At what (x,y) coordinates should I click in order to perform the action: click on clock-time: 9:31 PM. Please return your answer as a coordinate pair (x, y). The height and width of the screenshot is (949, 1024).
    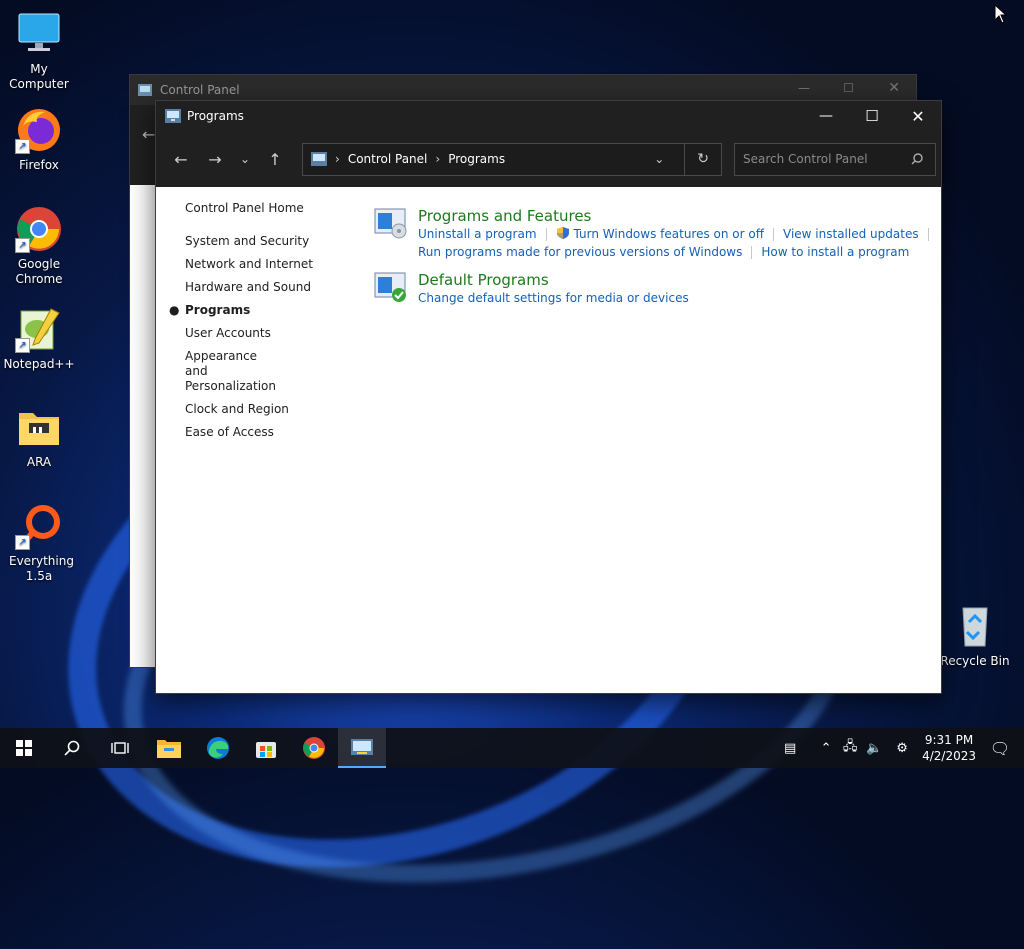
    Looking at the image, I should click on (949, 740).